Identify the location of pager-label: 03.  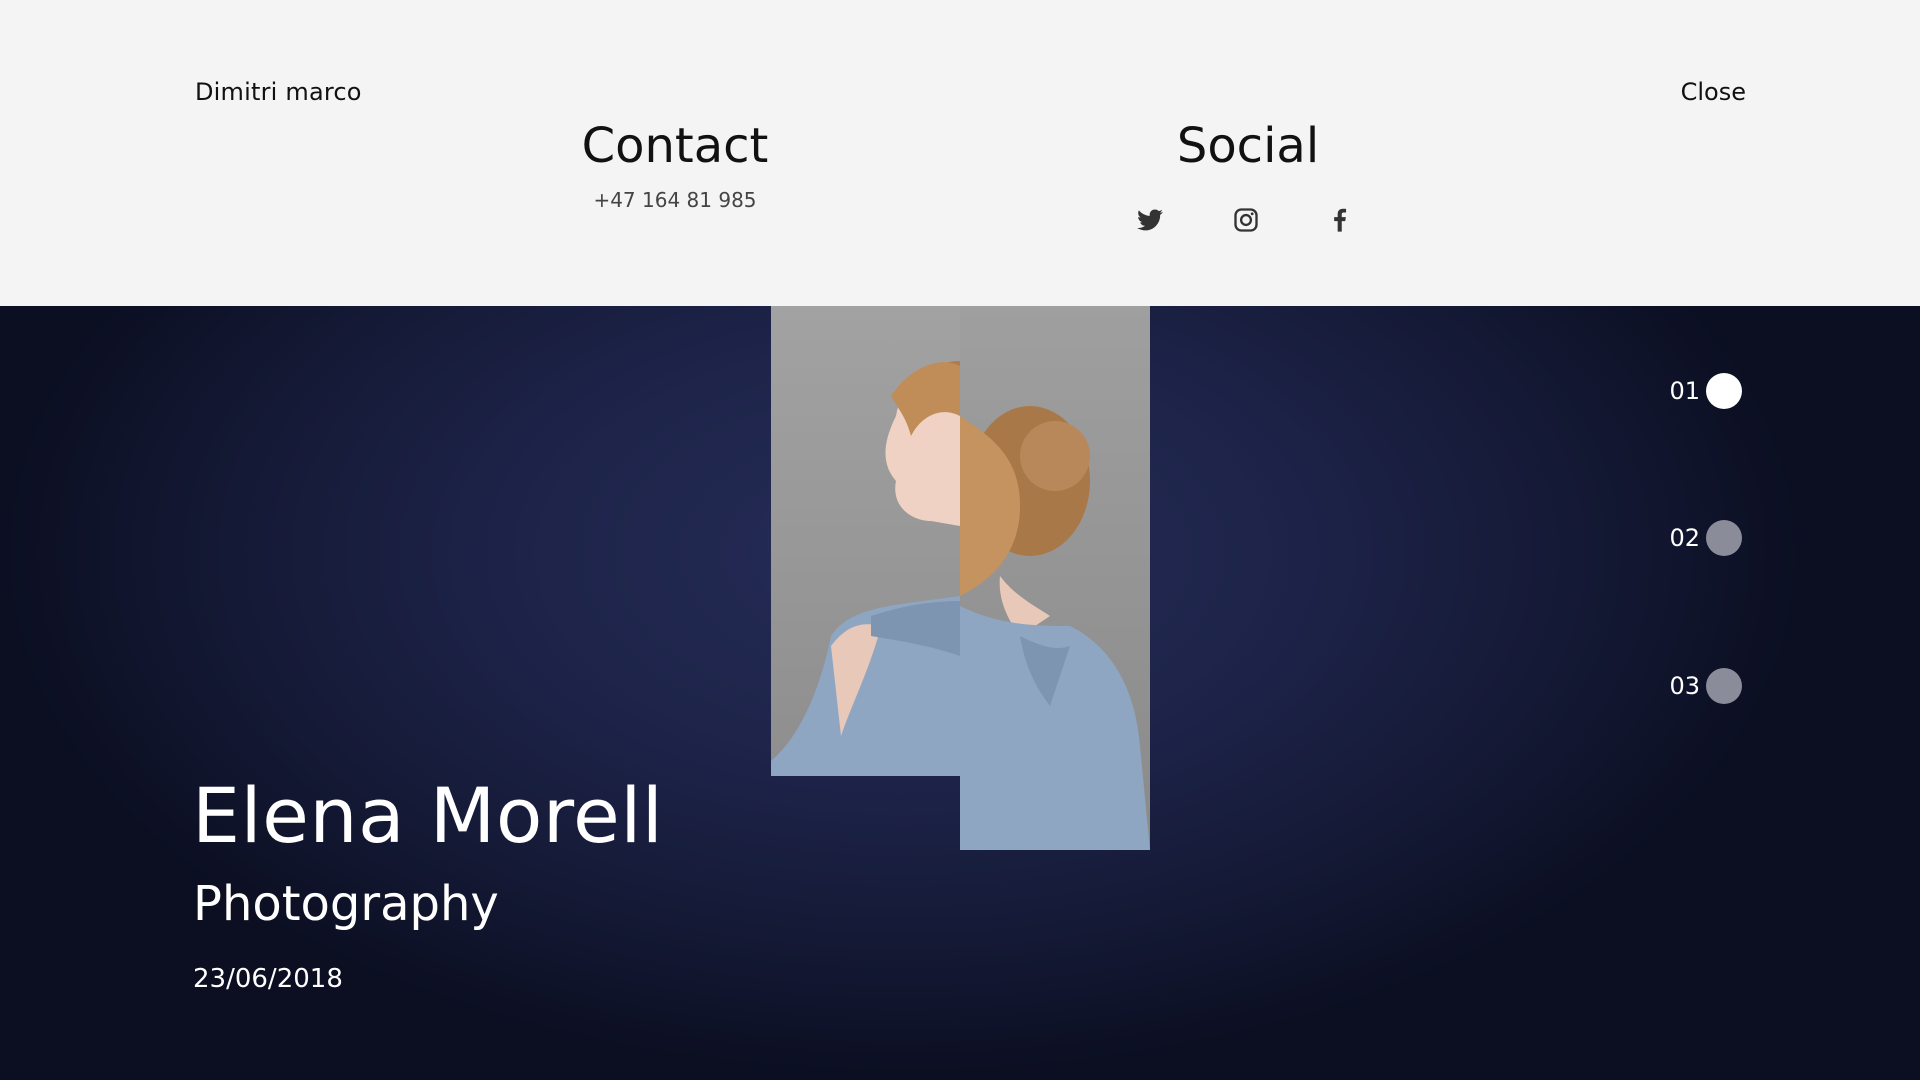
(1684, 686).